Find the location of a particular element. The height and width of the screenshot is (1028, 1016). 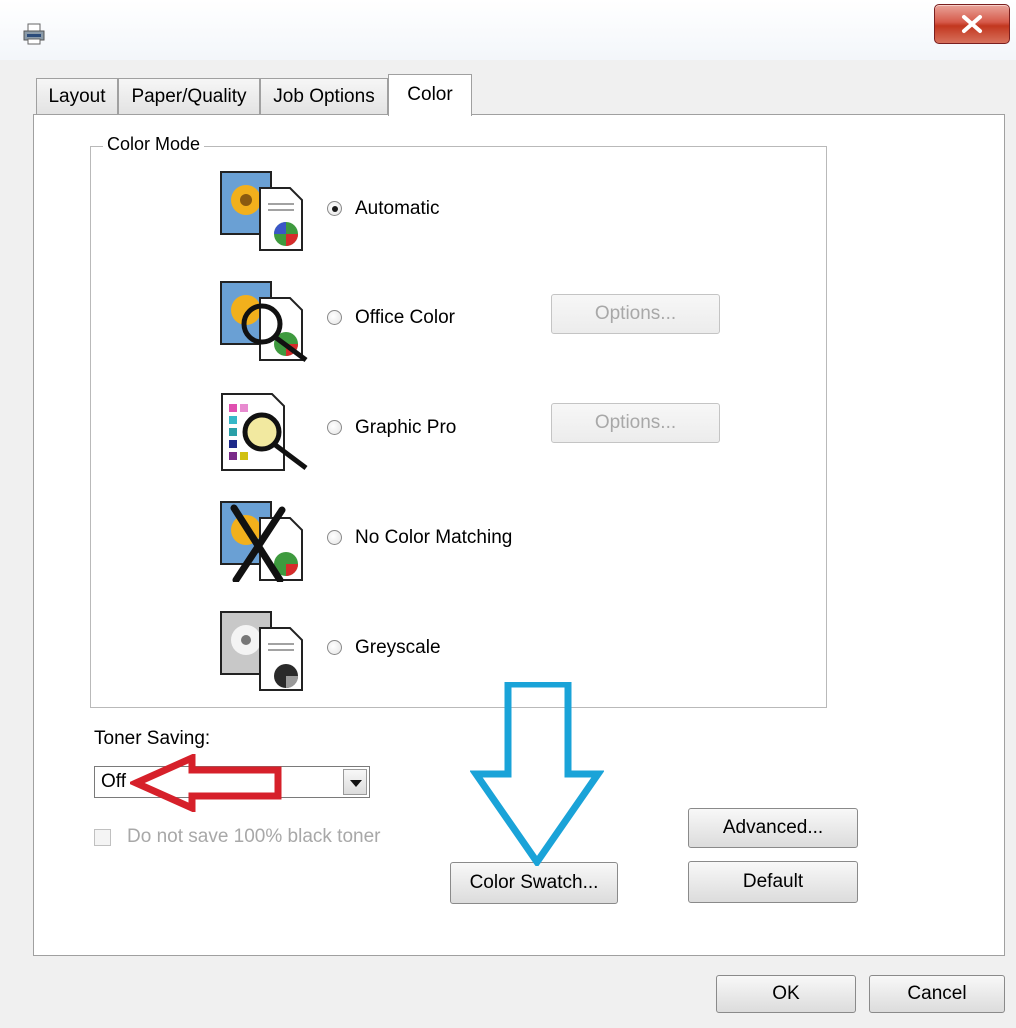

graphic-pro-label: Graphic Pro is located at coordinates (405, 428).